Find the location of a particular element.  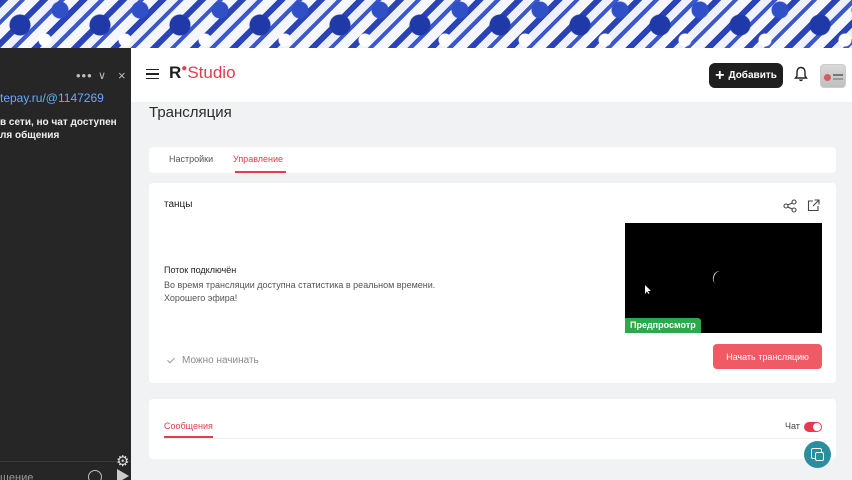

logo: R●Studio is located at coordinates (202, 73).